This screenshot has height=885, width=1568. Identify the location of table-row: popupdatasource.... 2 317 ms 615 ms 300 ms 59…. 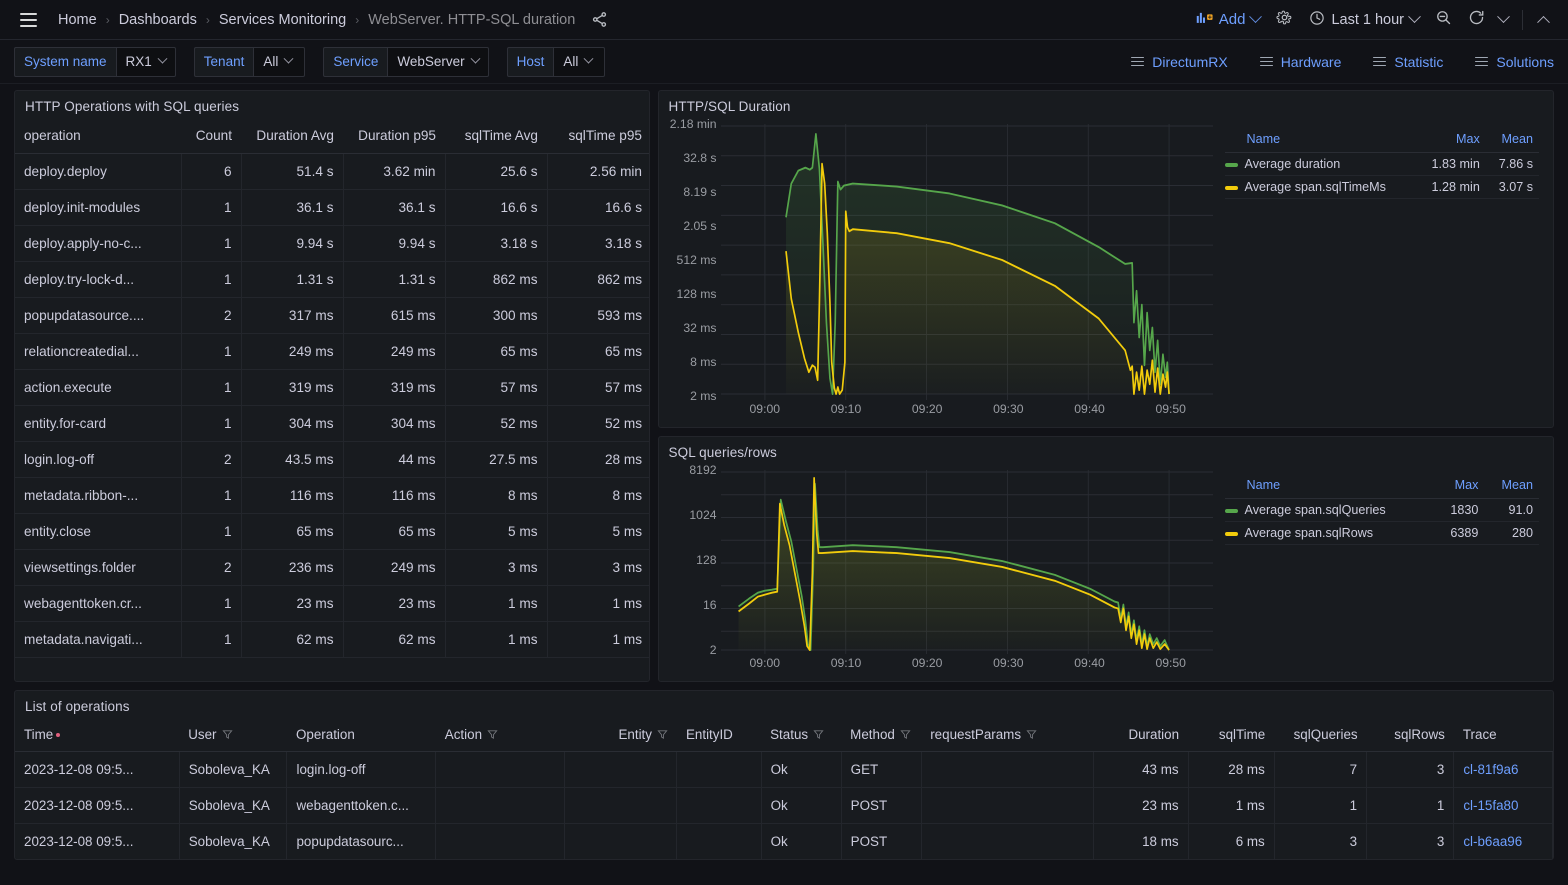
(332, 315).